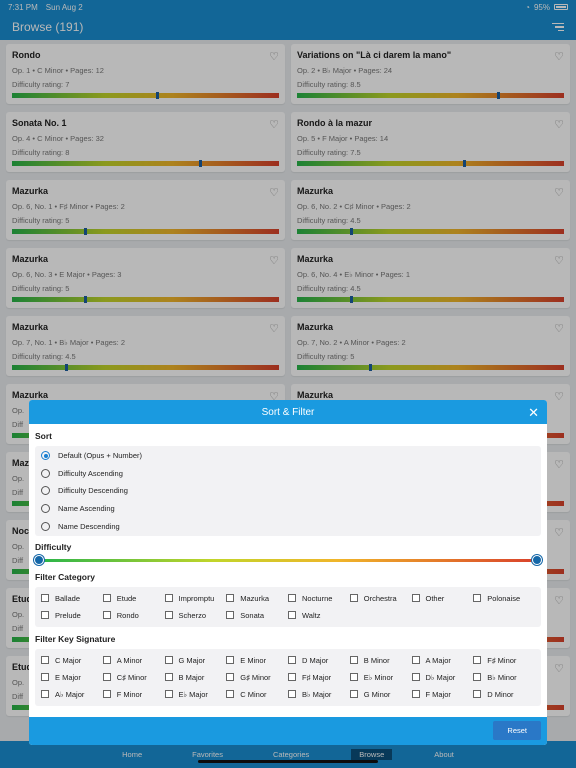 This screenshot has height=768, width=576. I want to click on sort-option: Default (Opus + Number), so click(288, 456).